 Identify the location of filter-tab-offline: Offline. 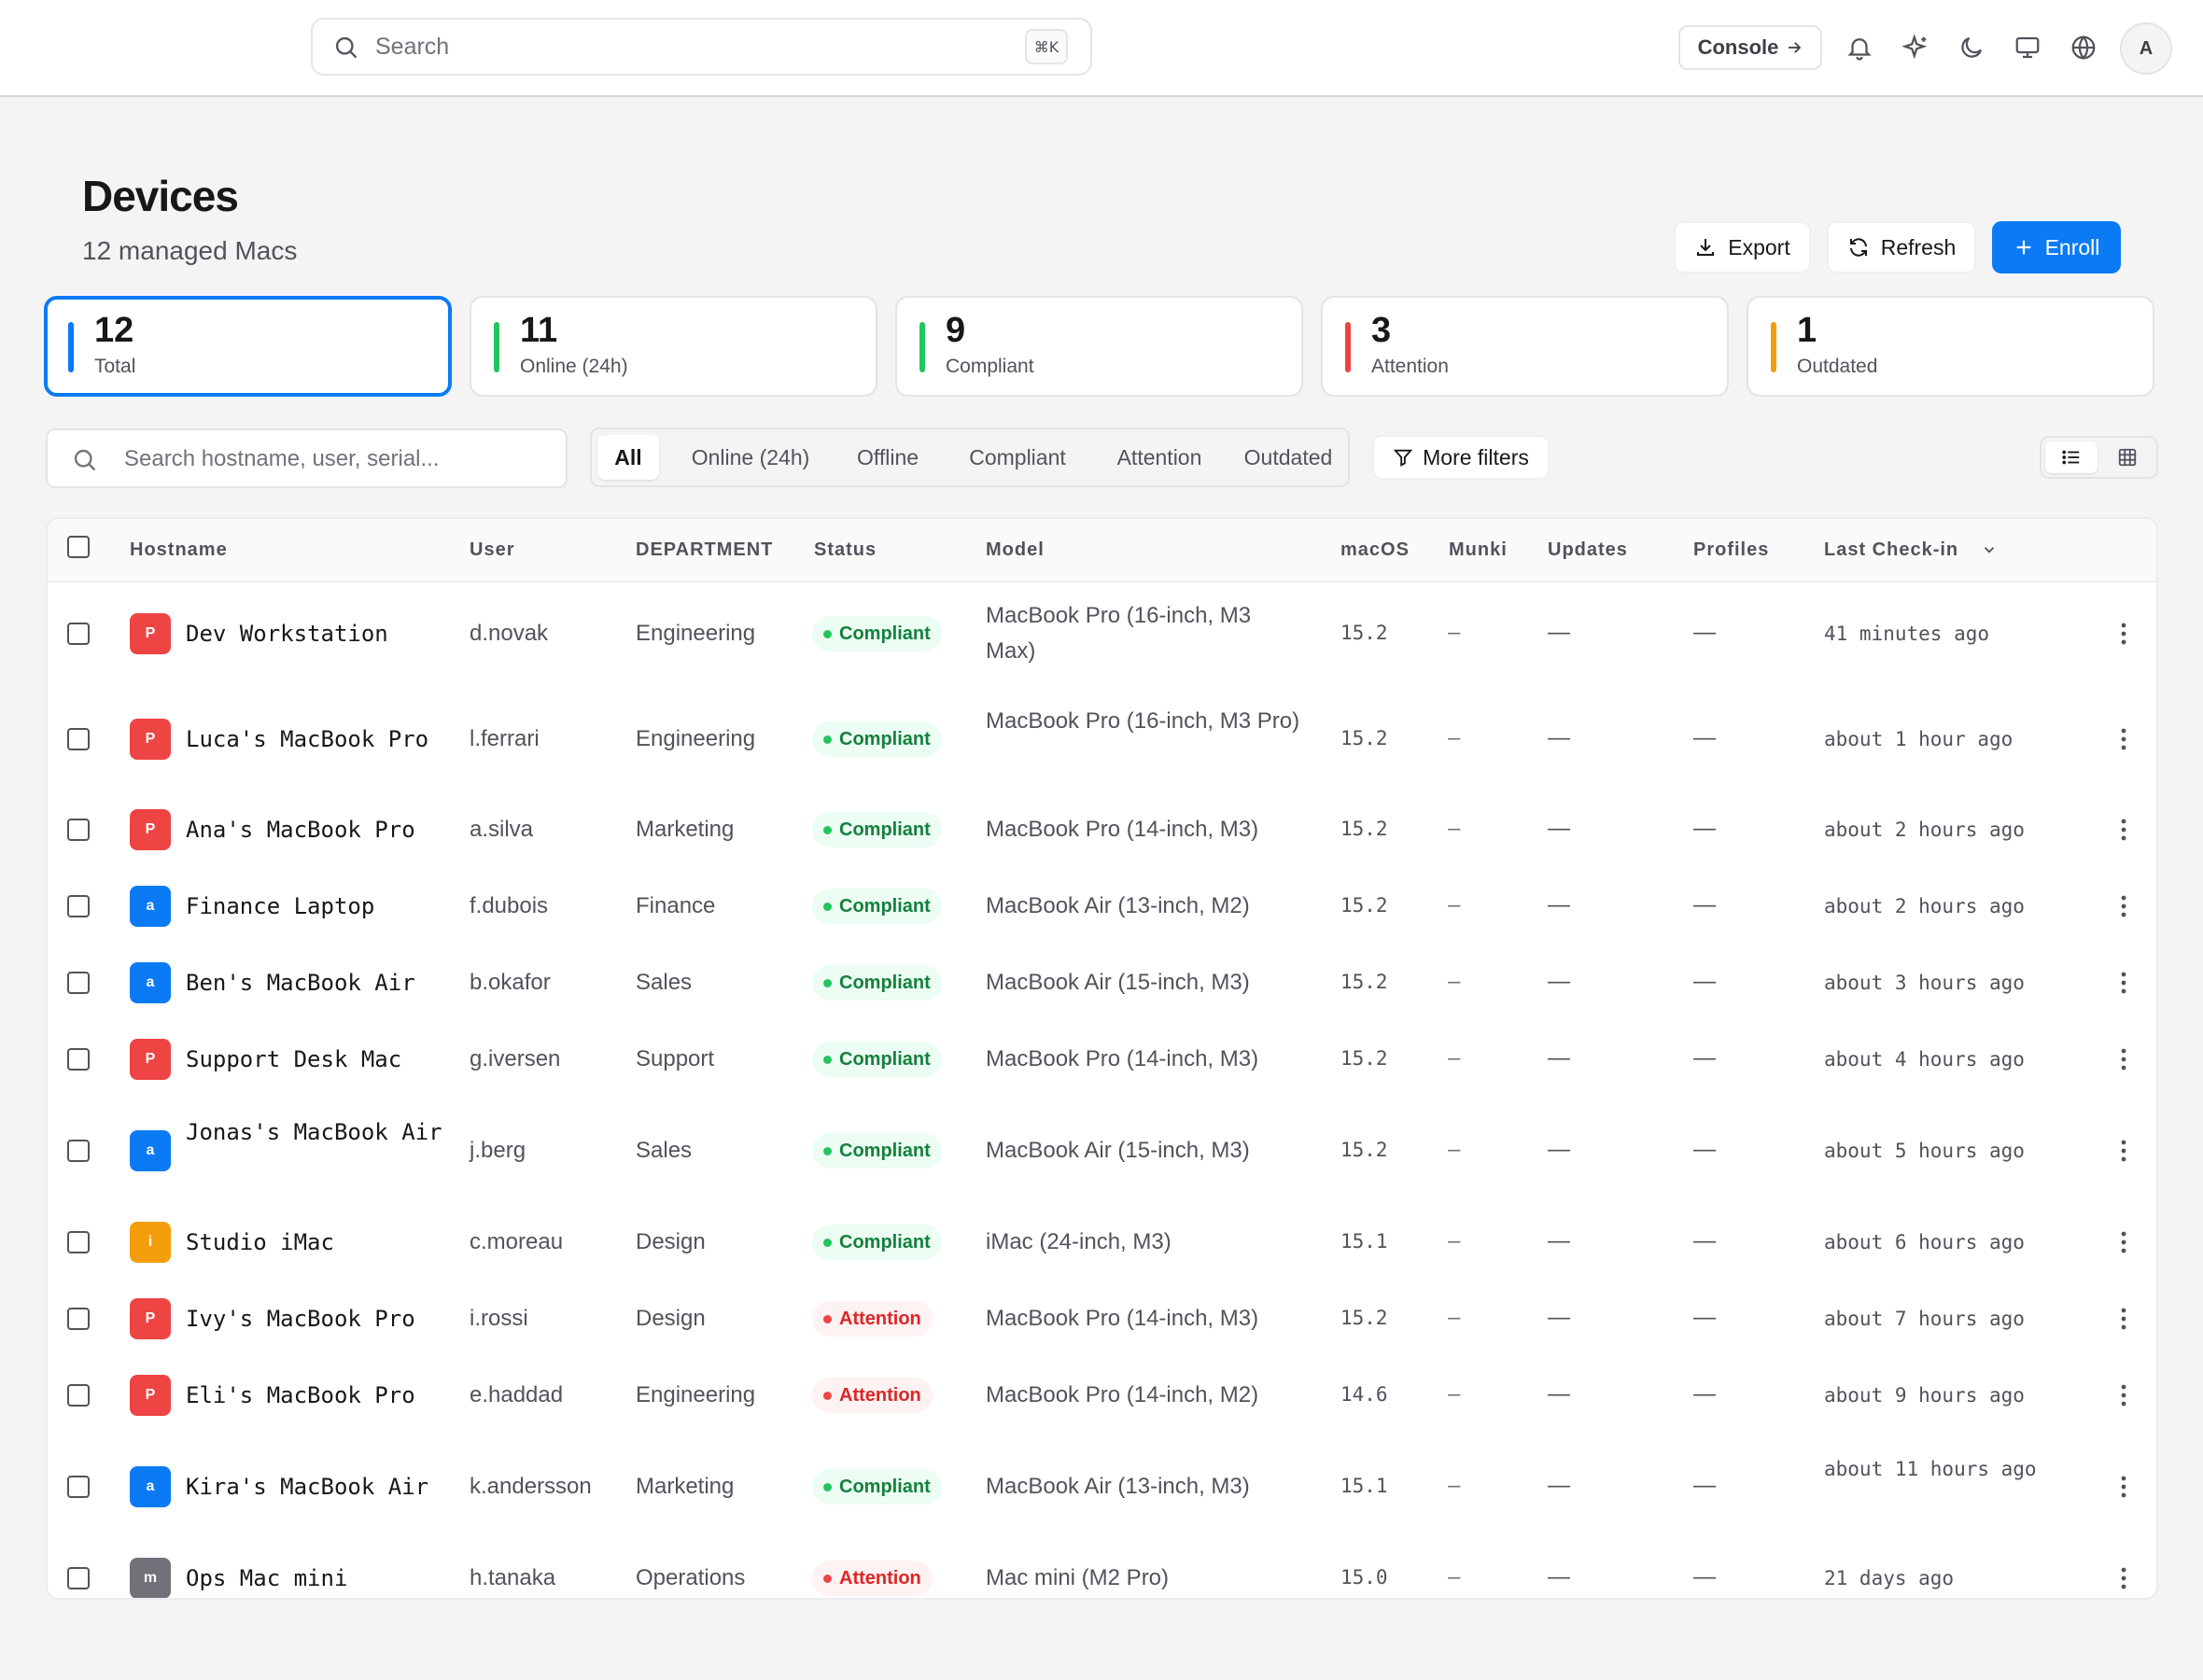
(888, 457).